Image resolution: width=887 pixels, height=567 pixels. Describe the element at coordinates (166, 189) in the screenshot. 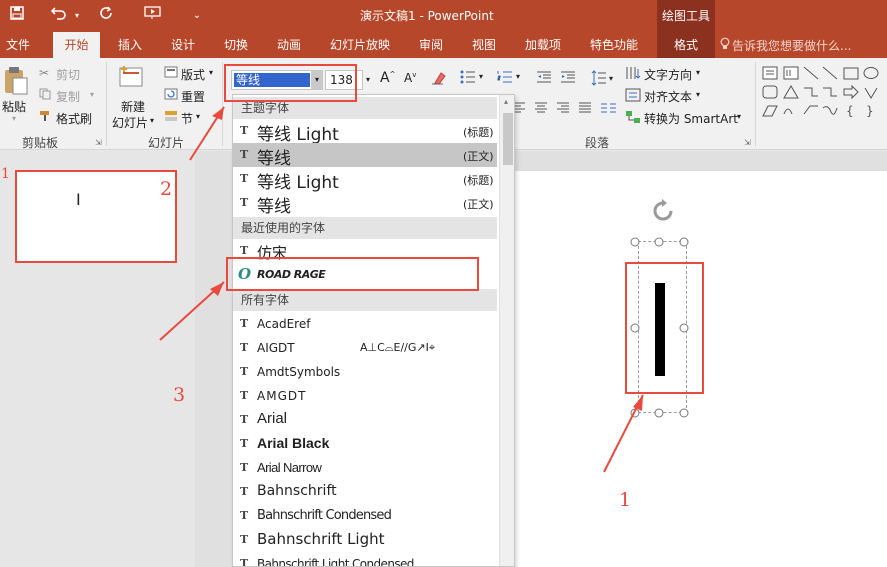

I see `annotation-number-2: 2` at that location.